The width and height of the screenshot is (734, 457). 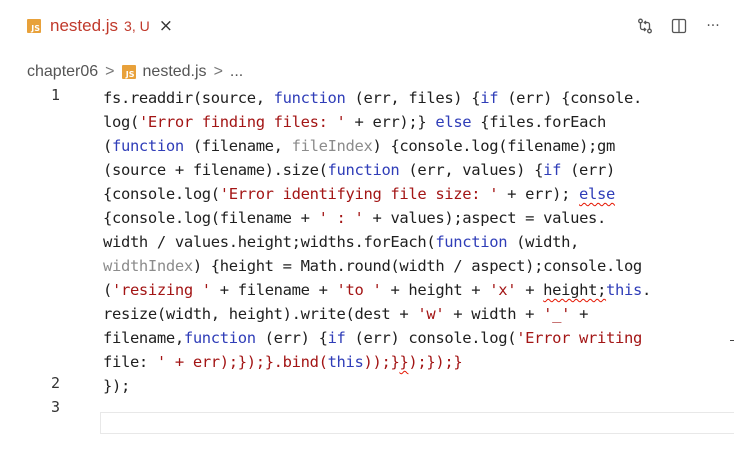 I want to click on split-editor-icon, so click(x=679, y=26).